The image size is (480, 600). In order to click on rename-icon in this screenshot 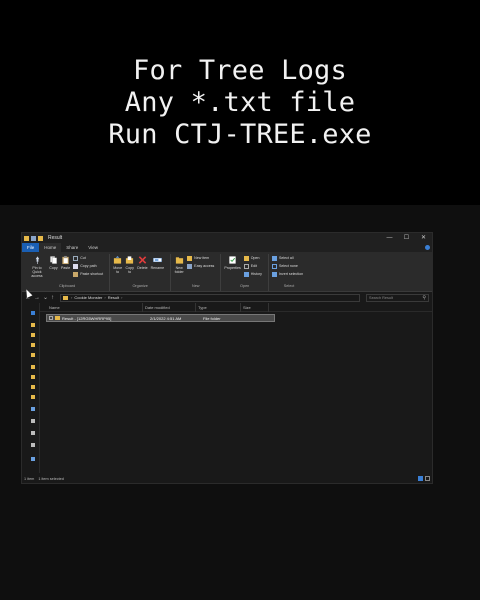, I will do `click(157, 260)`.